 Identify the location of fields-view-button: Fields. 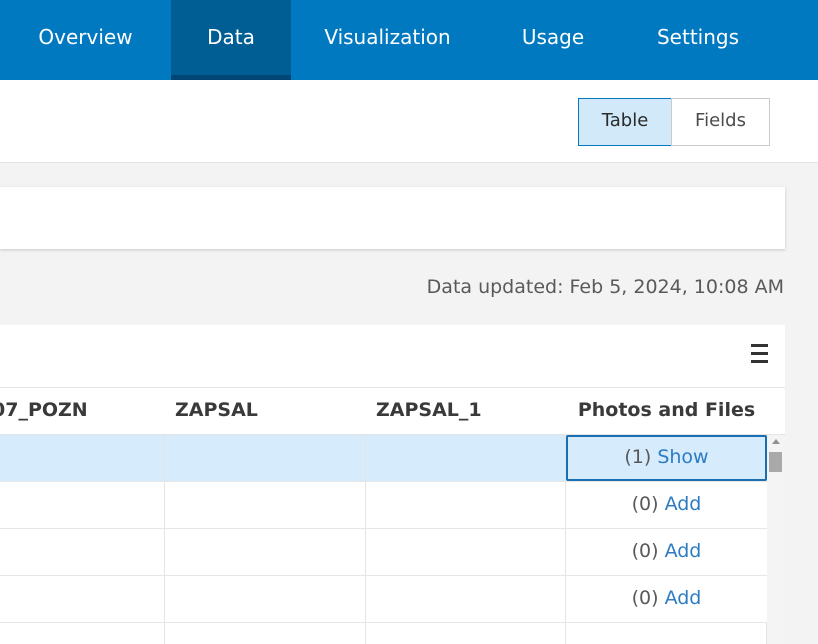
(720, 122).